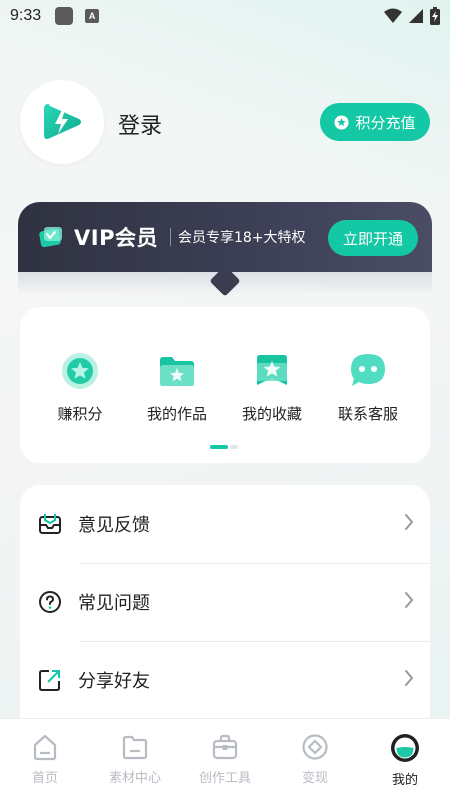 The image size is (450, 800). What do you see at coordinates (114, 525) in the screenshot?
I see `menu-item-label: 意见反馈` at bounding box center [114, 525].